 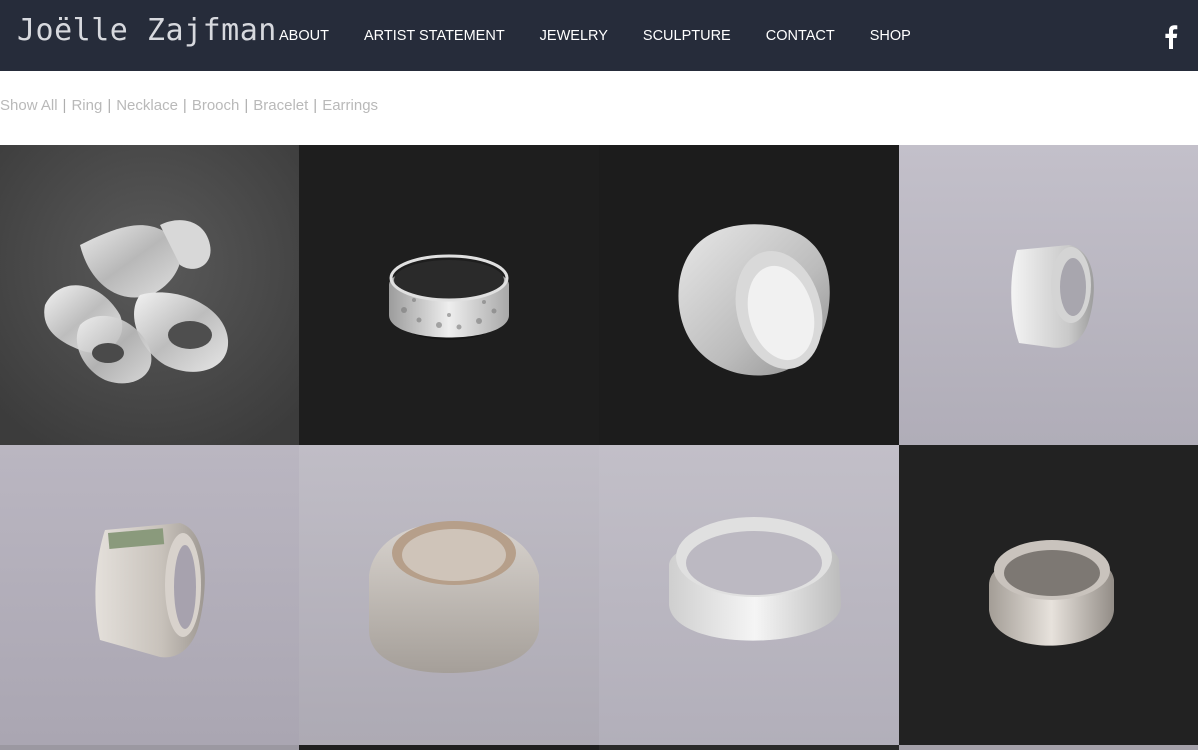 What do you see at coordinates (574, 36) in the screenshot?
I see `nav-jewelry: JEWELRY` at bounding box center [574, 36].